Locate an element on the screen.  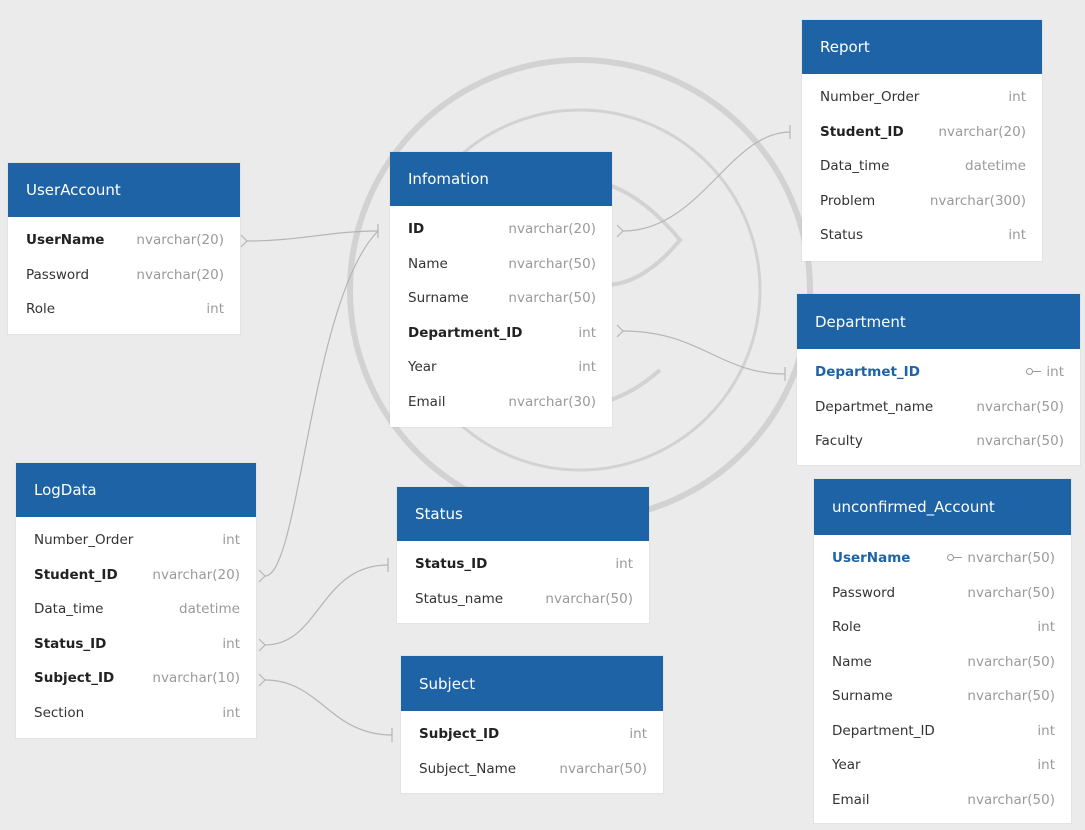
field-name: Year is located at coordinates (846, 765).